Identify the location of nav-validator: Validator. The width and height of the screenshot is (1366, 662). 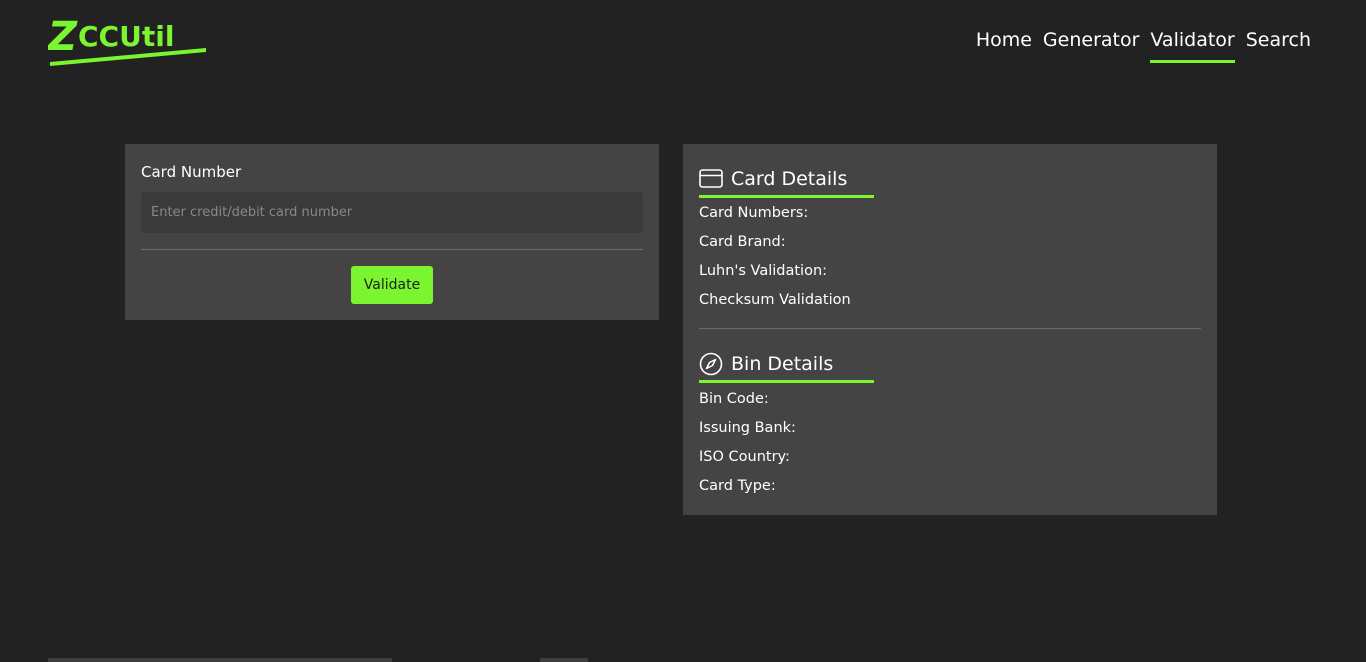
(1192, 44).